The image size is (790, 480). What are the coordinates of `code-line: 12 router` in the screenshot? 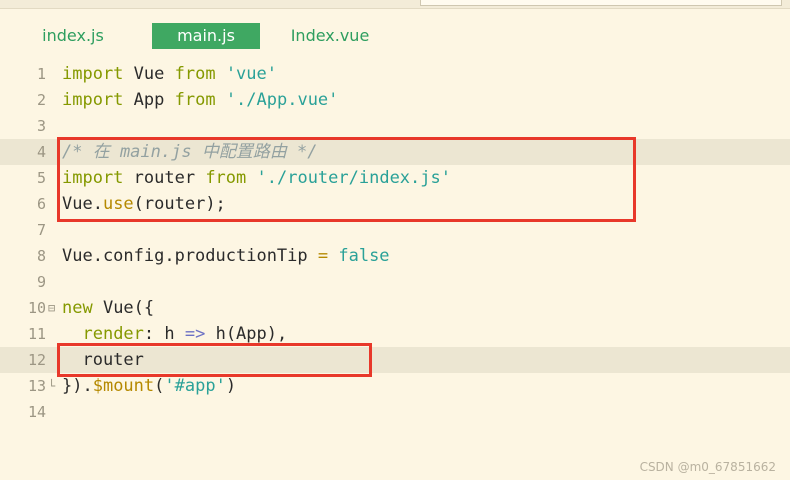 It's located at (395, 360).